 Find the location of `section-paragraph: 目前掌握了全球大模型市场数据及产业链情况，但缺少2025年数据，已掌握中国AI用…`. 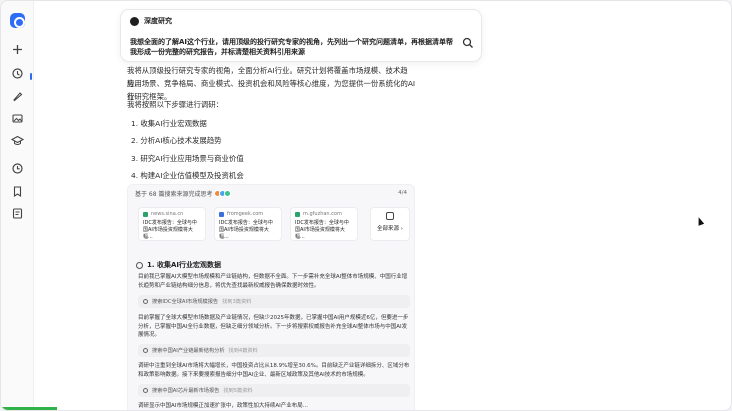

section-paragraph: 目前掌握了全球大模型市场数据及产业链情况，但缺少2025年数据，已掌握中国AI用… is located at coordinates (273, 327).